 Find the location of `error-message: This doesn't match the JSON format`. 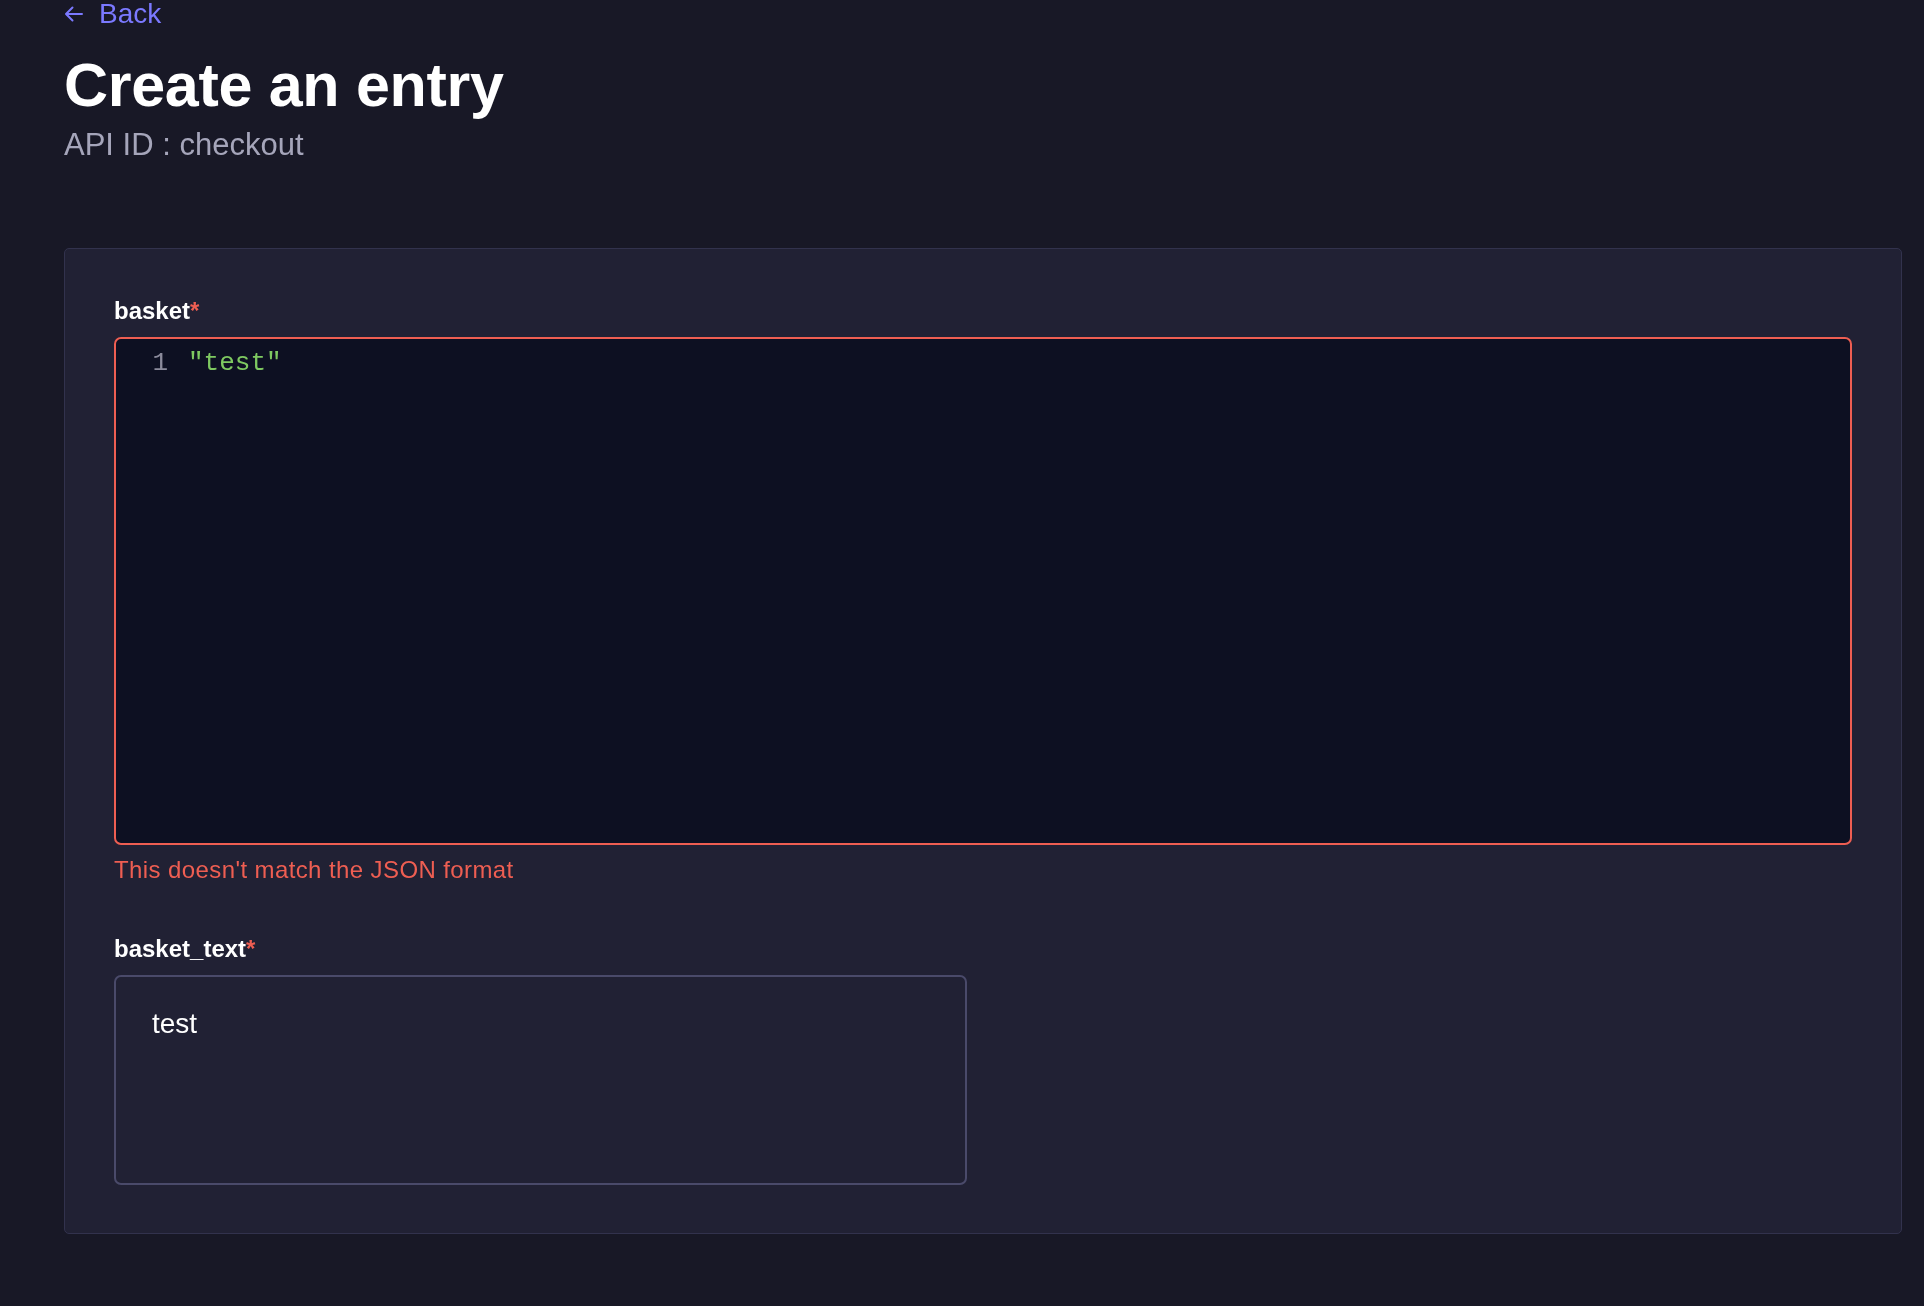

error-message: This doesn't match the JSON format is located at coordinates (314, 870).